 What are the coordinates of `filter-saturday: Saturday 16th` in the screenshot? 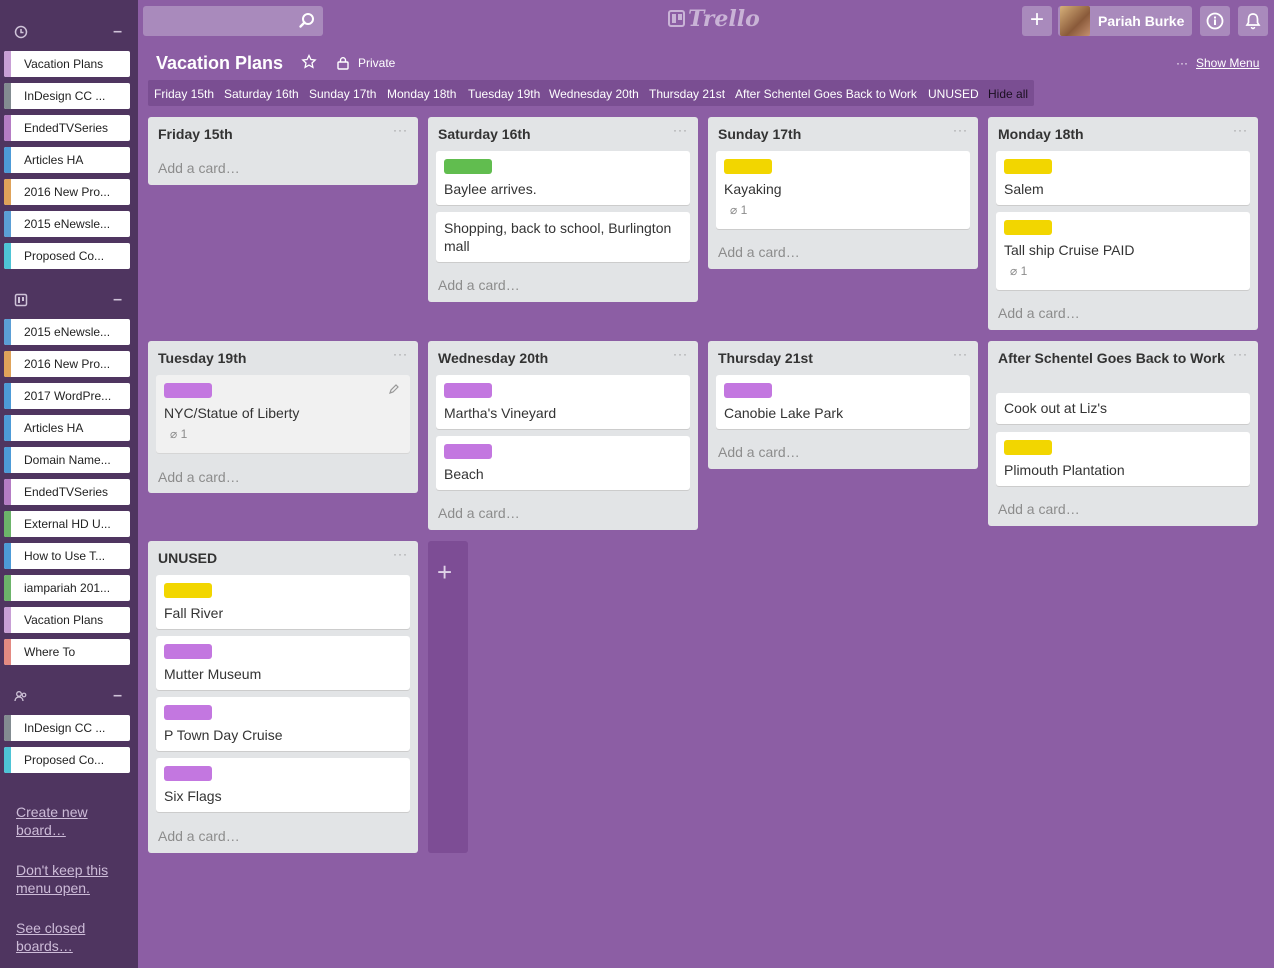 It's located at (261, 94).